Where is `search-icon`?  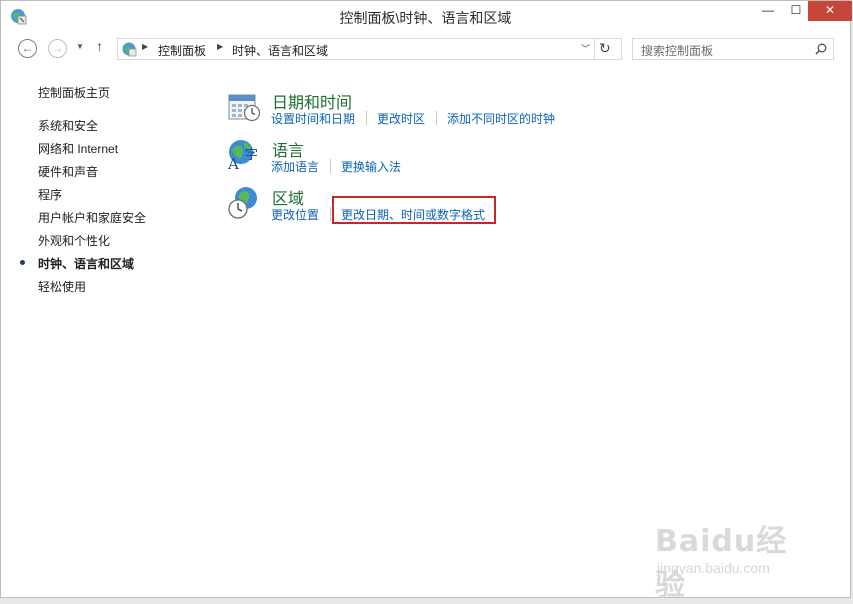 search-icon is located at coordinates (821, 49).